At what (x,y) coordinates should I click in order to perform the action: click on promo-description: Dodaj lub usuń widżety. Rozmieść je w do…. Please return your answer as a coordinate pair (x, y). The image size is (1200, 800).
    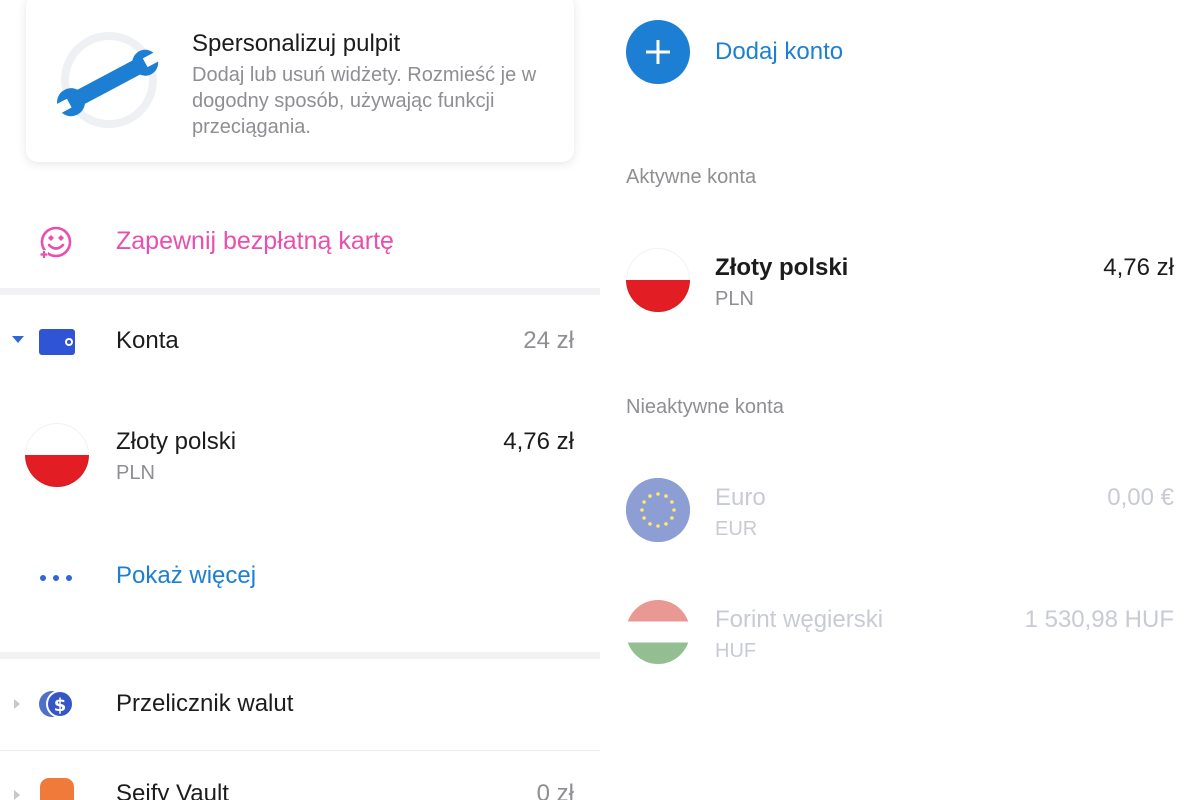
    Looking at the image, I should click on (364, 101).